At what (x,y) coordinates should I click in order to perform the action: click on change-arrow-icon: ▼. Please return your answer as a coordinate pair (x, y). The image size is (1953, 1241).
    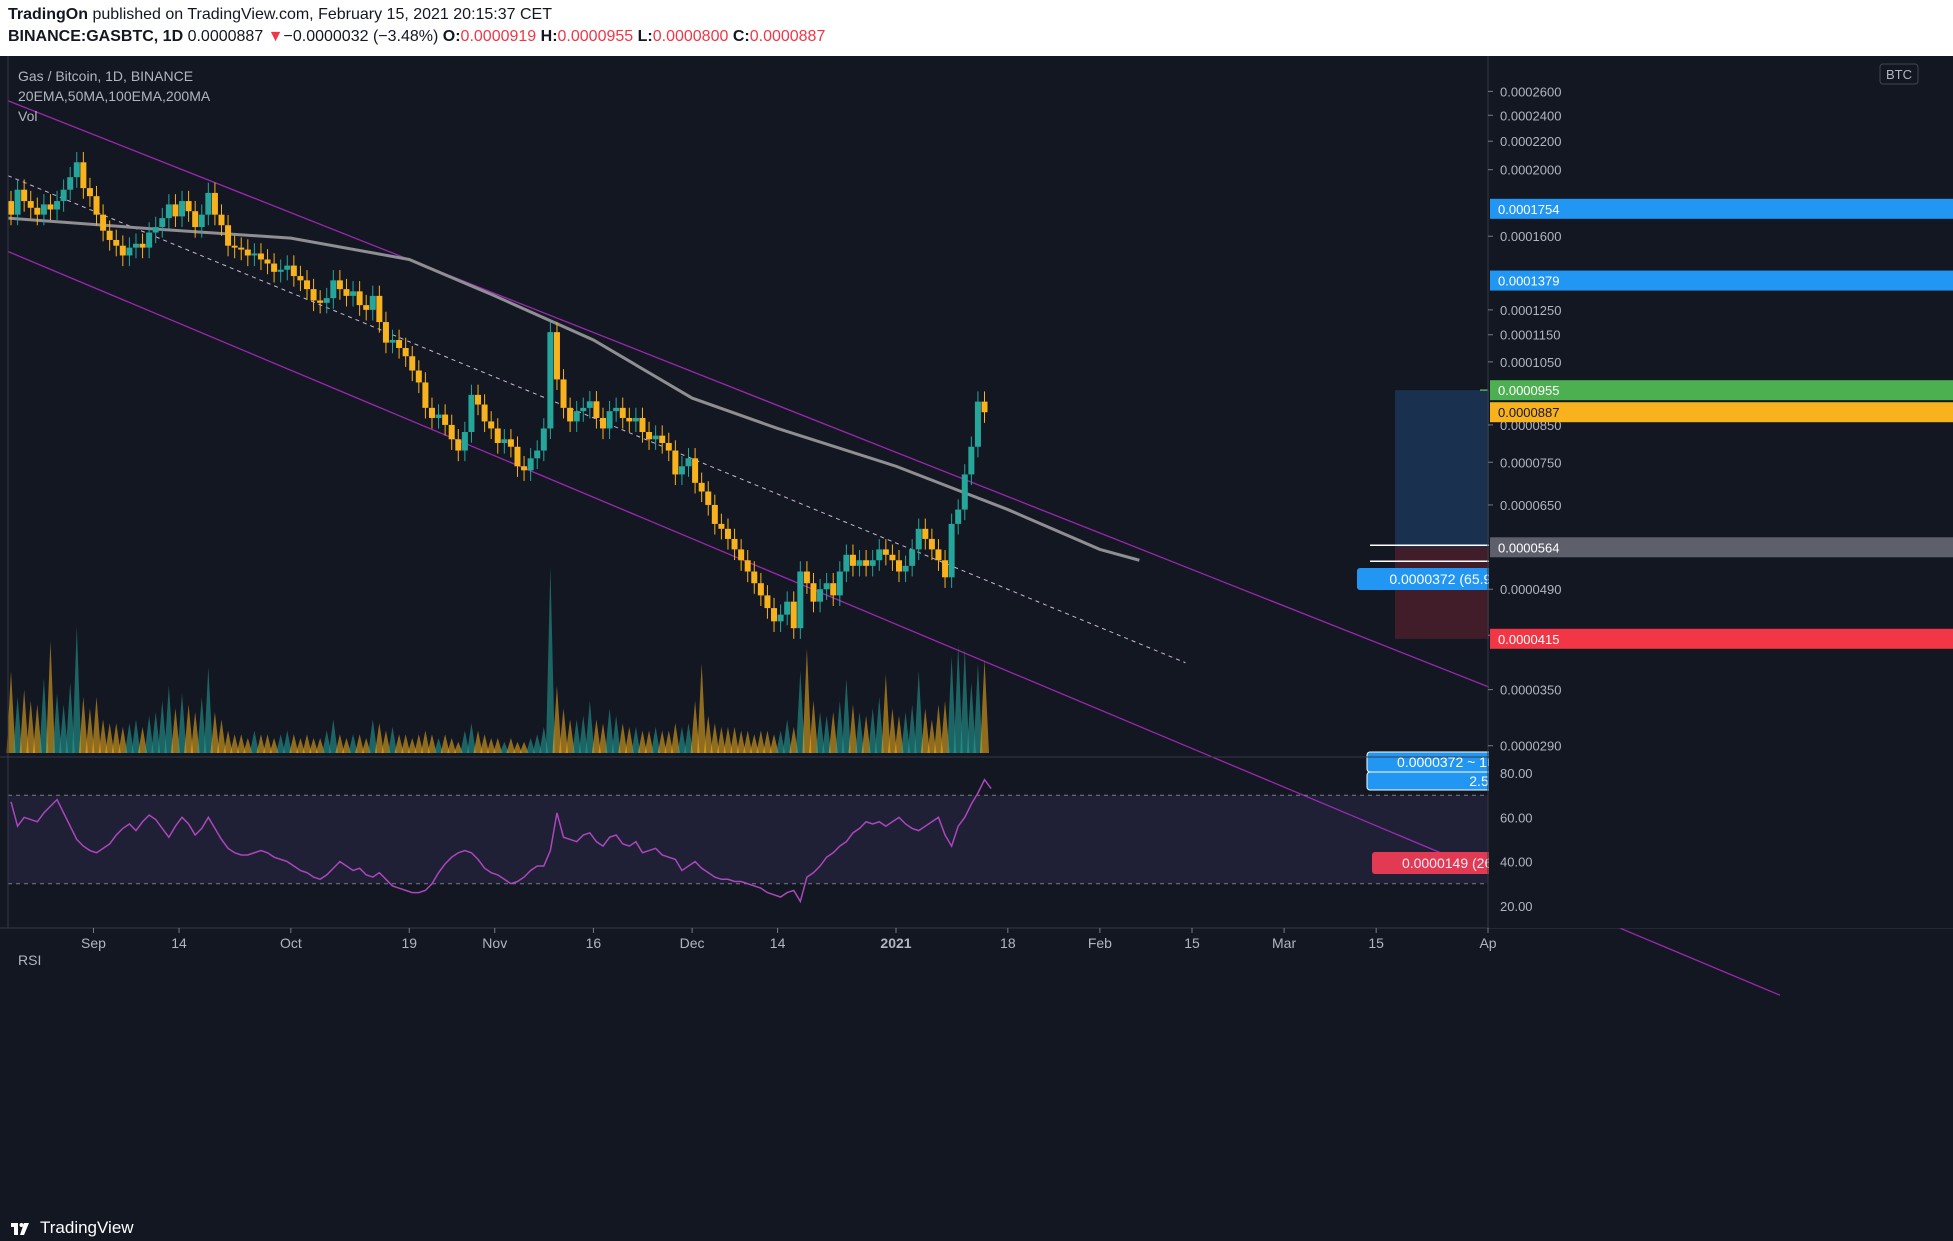
    Looking at the image, I should click on (275, 36).